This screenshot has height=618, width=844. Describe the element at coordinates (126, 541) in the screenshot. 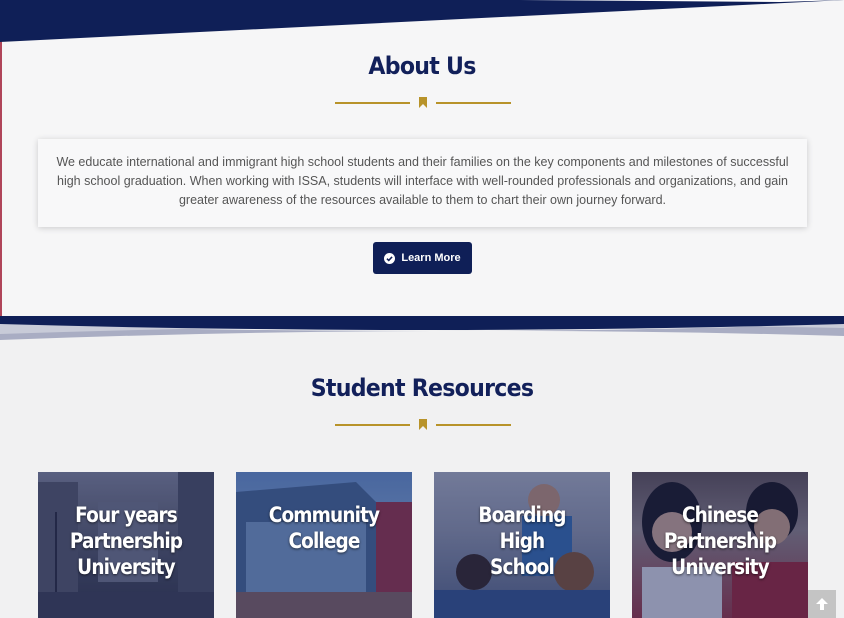

I see `resource-card-label: Four years Partnership University` at that location.